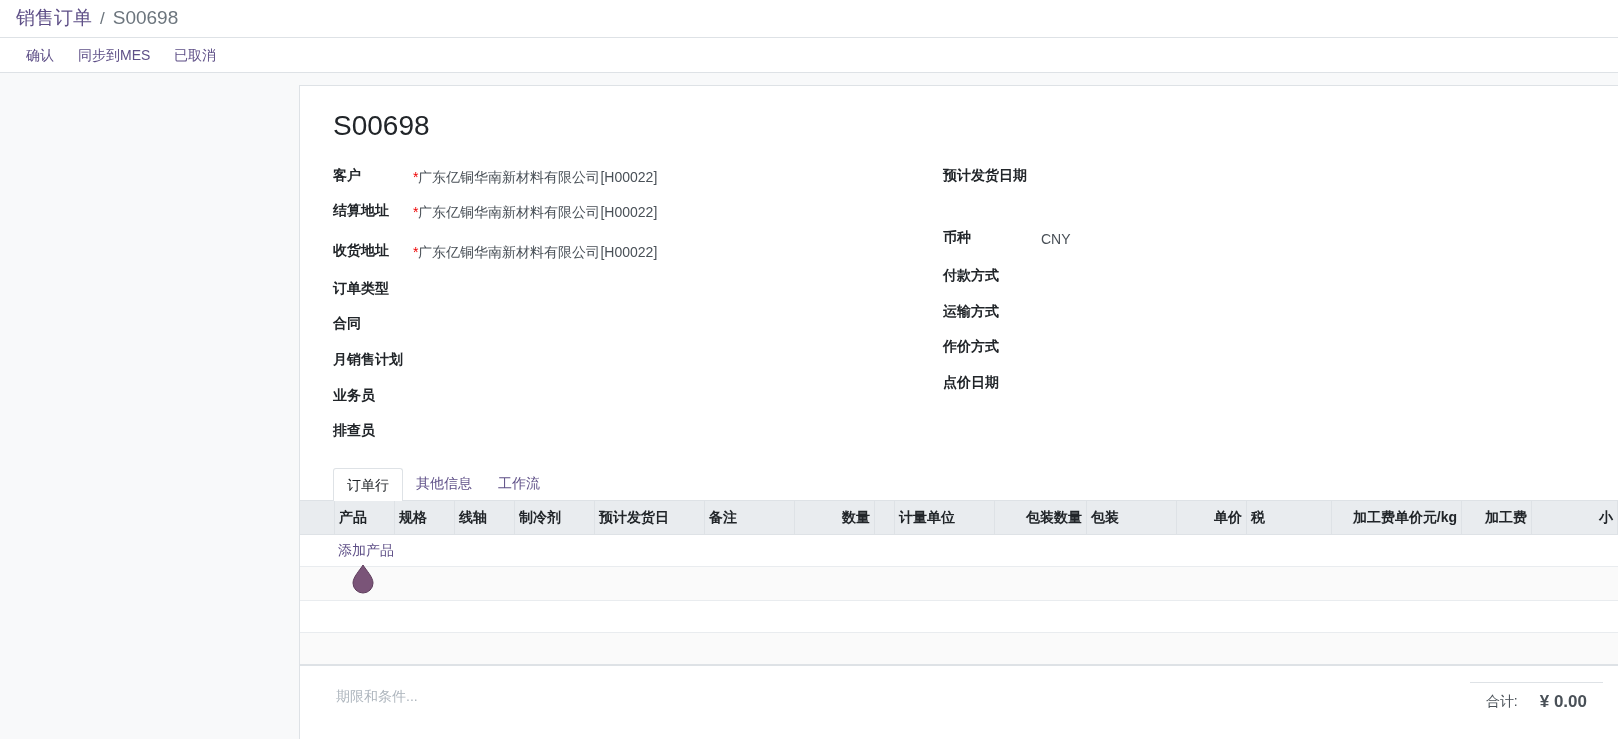  I want to click on total-value: ¥ 0.00, so click(1563, 702).